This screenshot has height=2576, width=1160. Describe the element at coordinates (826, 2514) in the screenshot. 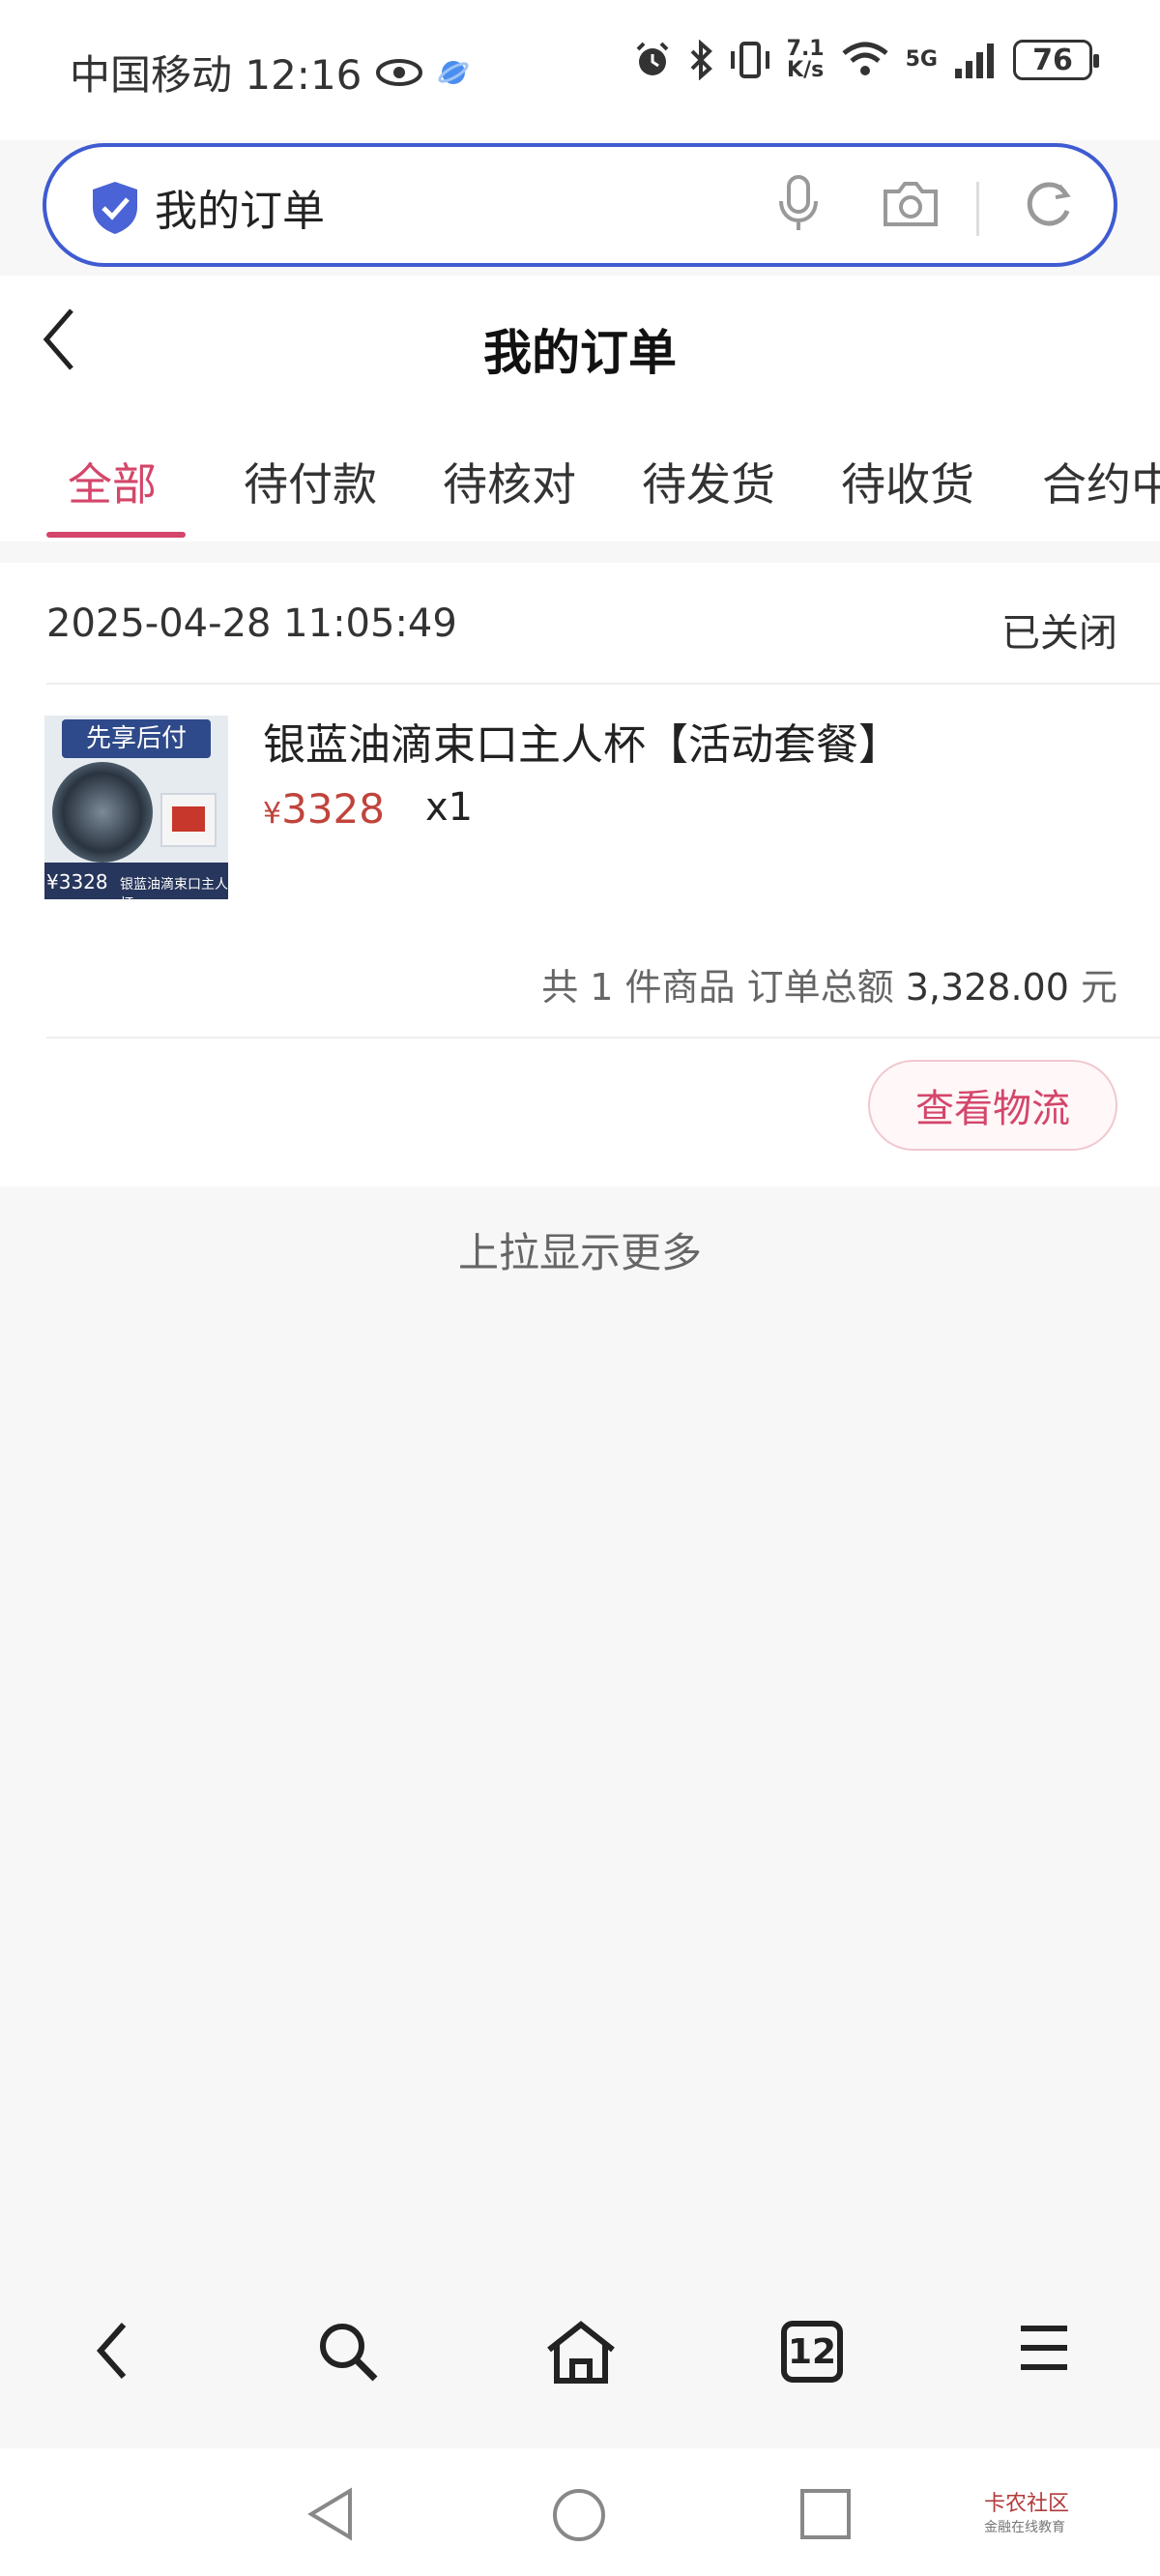

I see `nav-recents-icon` at that location.